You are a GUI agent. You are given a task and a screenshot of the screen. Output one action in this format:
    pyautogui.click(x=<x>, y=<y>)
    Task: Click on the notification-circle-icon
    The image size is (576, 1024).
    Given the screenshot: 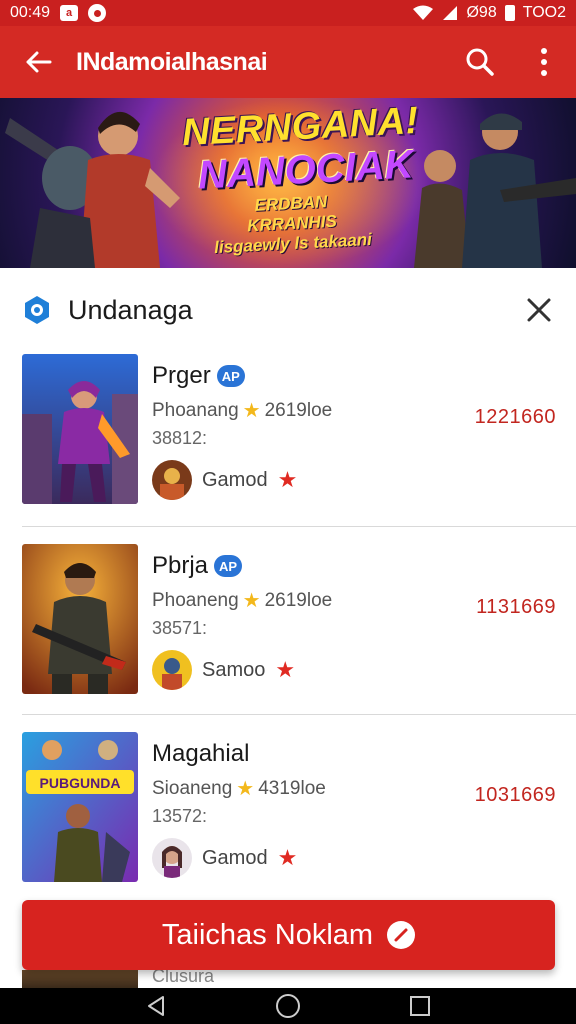 What is the action you would take?
    pyautogui.click(x=97, y=13)
    